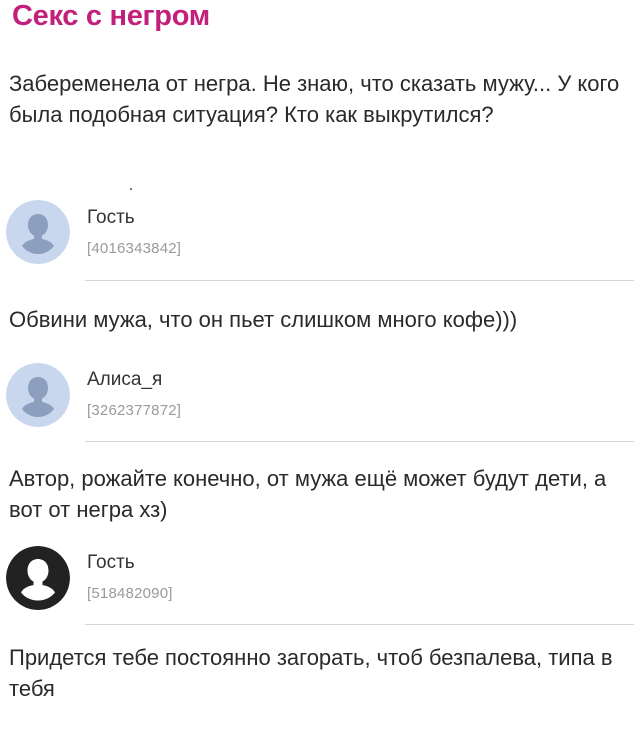 The height and width of the screenshot is (729, 640). What do you see at coordinates (111, 16) in the screenshot?
I see `post-title: Секс с негром` at bounding box center [111, 16].